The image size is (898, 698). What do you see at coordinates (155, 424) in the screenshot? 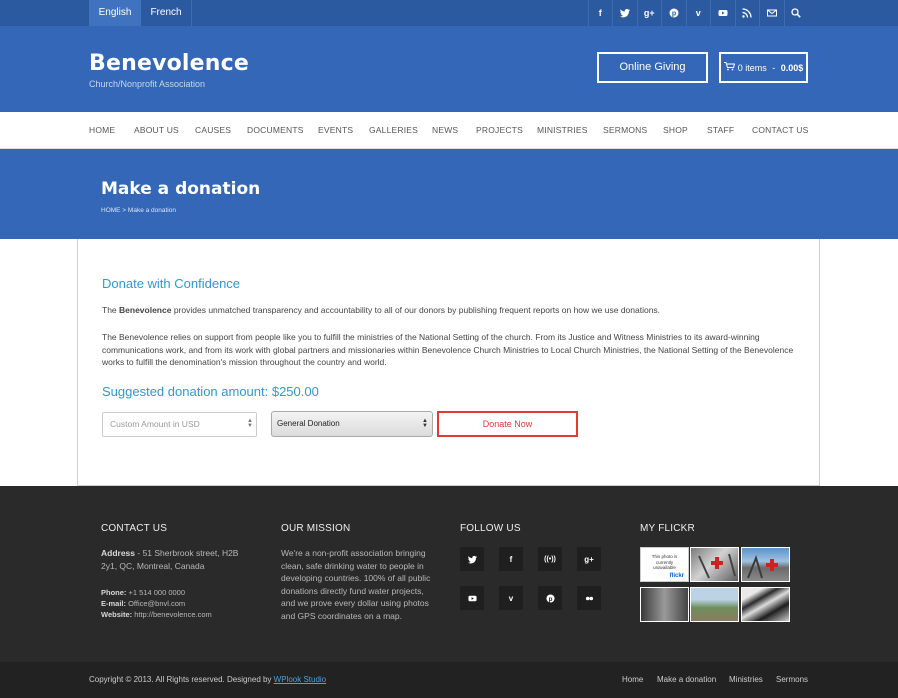
I see `custom-amount-placeholder: Custom Amount in USD` at bounding box center [155, 424].